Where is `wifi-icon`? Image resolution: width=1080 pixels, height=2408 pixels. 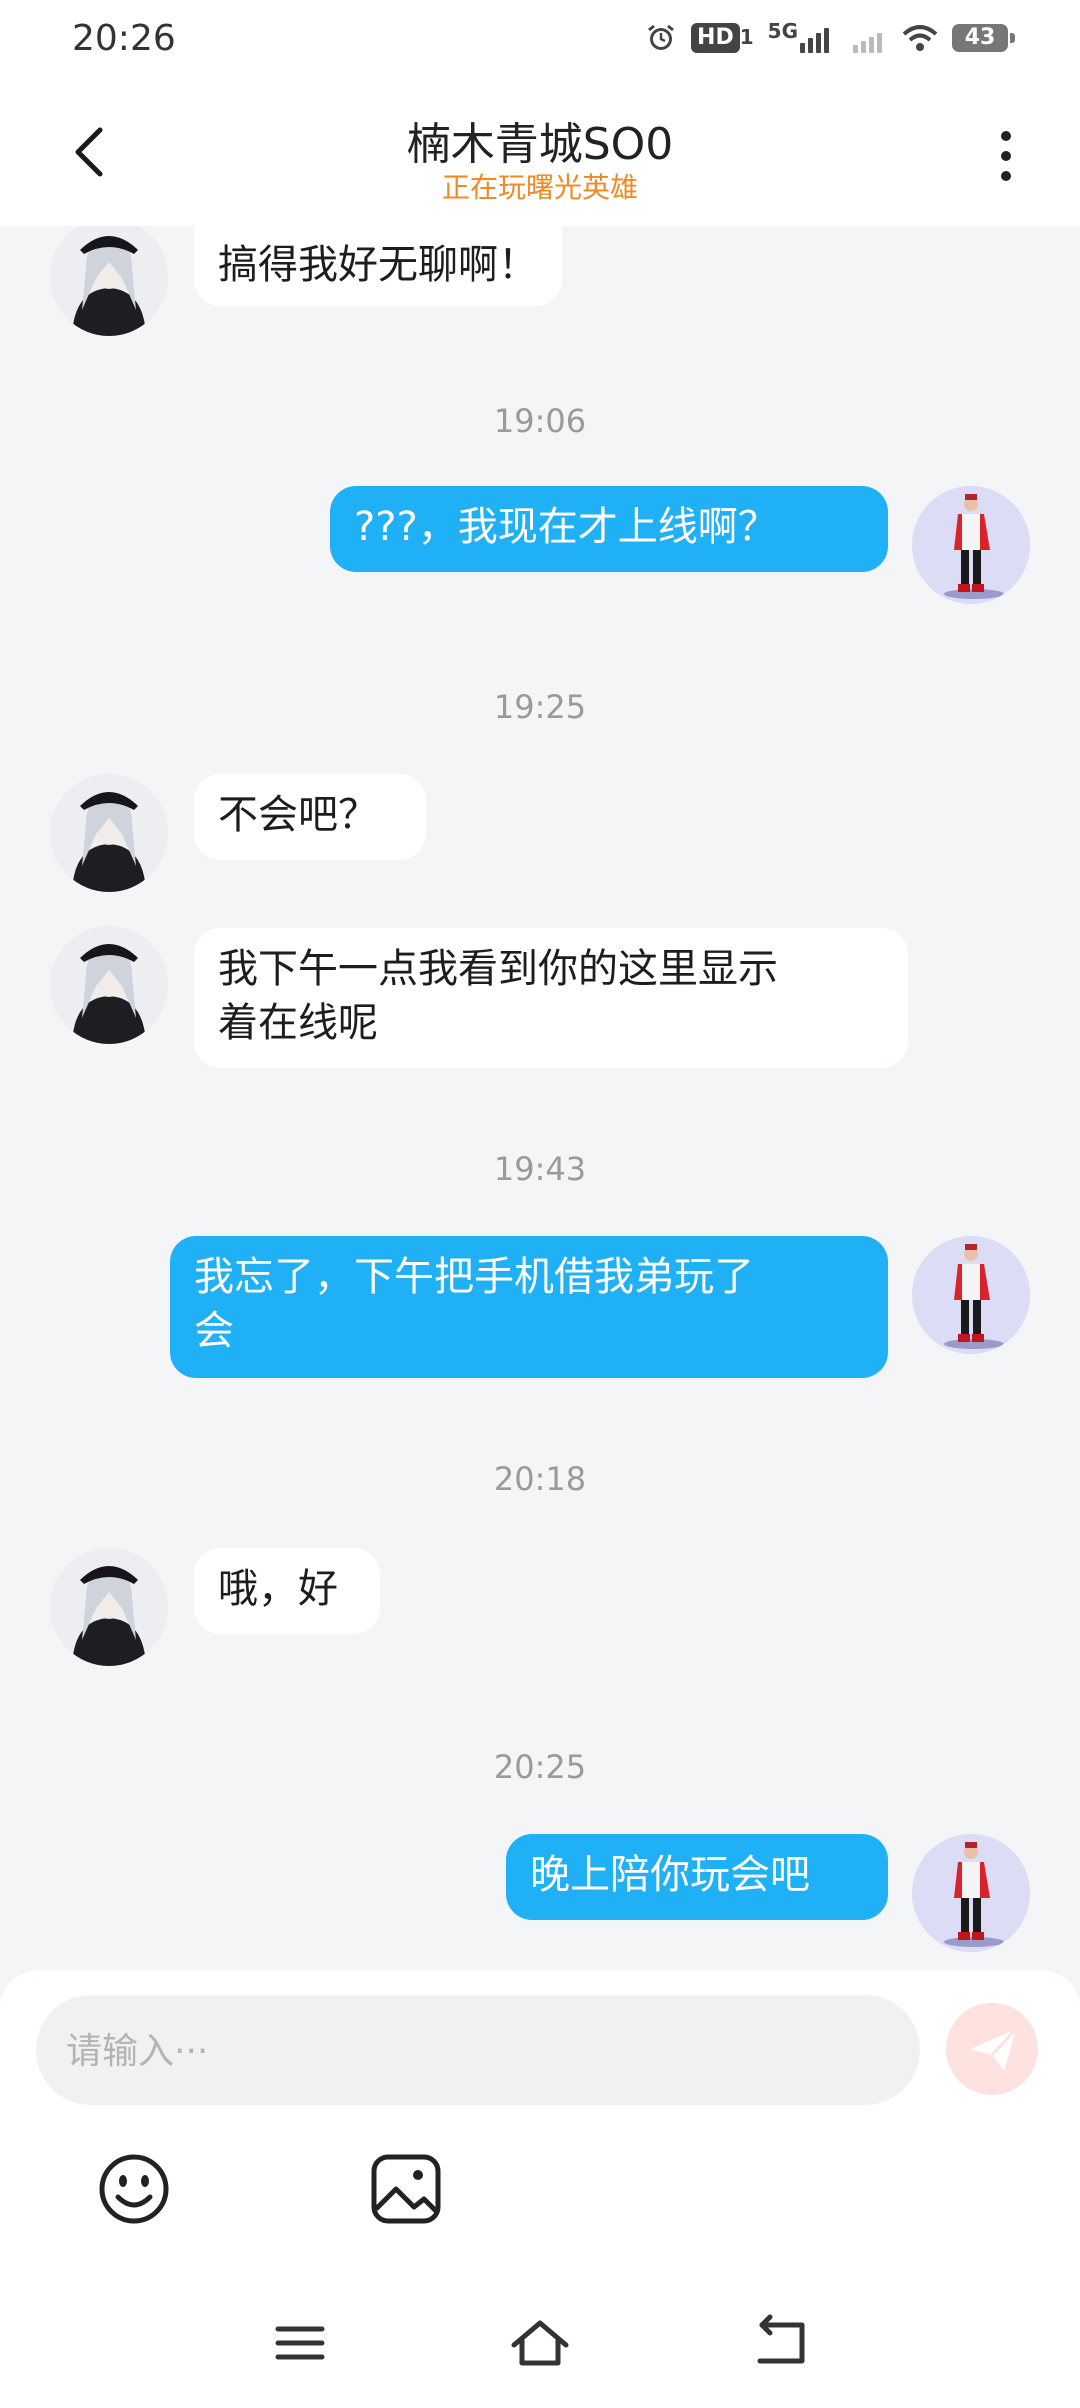 wifi-icon is located at coordinates (920, 38).